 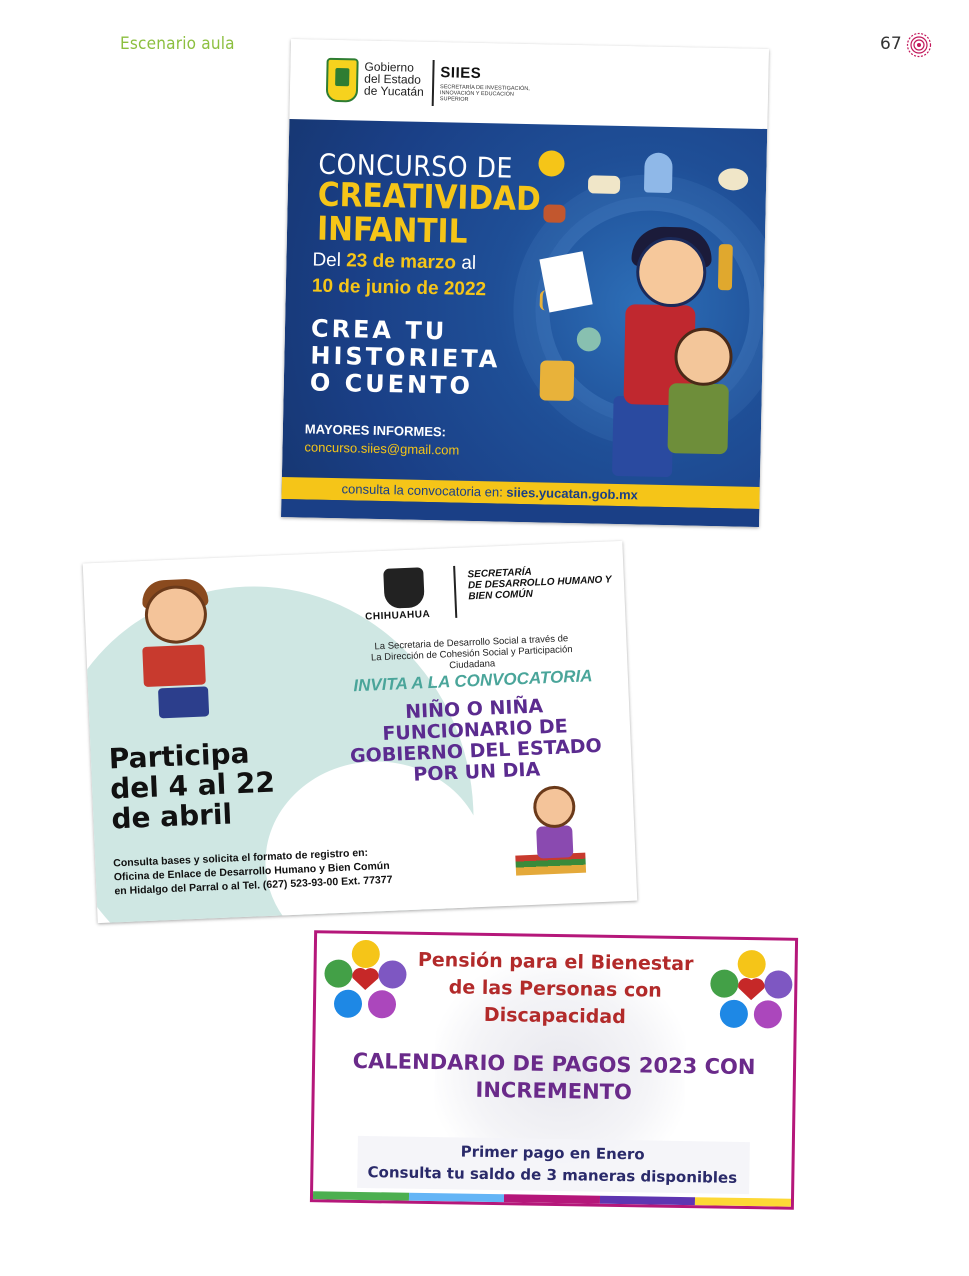 What do you see at coordinates (174, 666) in the screenshot?
I see `red-book-icon` at bounding box center [174, 666].